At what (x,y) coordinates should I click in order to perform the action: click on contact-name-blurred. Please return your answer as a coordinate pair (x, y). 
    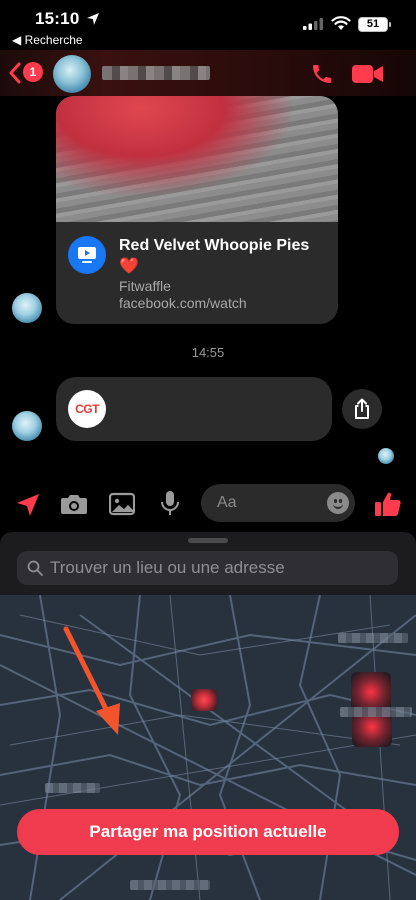
    Looking at the image, I should click on (156, 73).